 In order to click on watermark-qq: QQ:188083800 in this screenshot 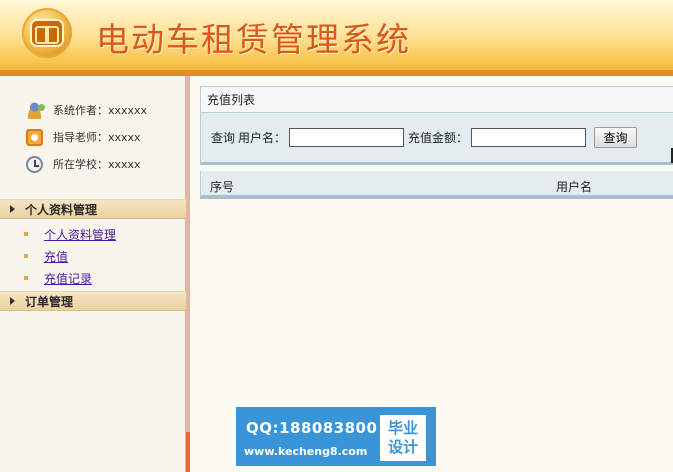, I will do `click(312, 428)`.